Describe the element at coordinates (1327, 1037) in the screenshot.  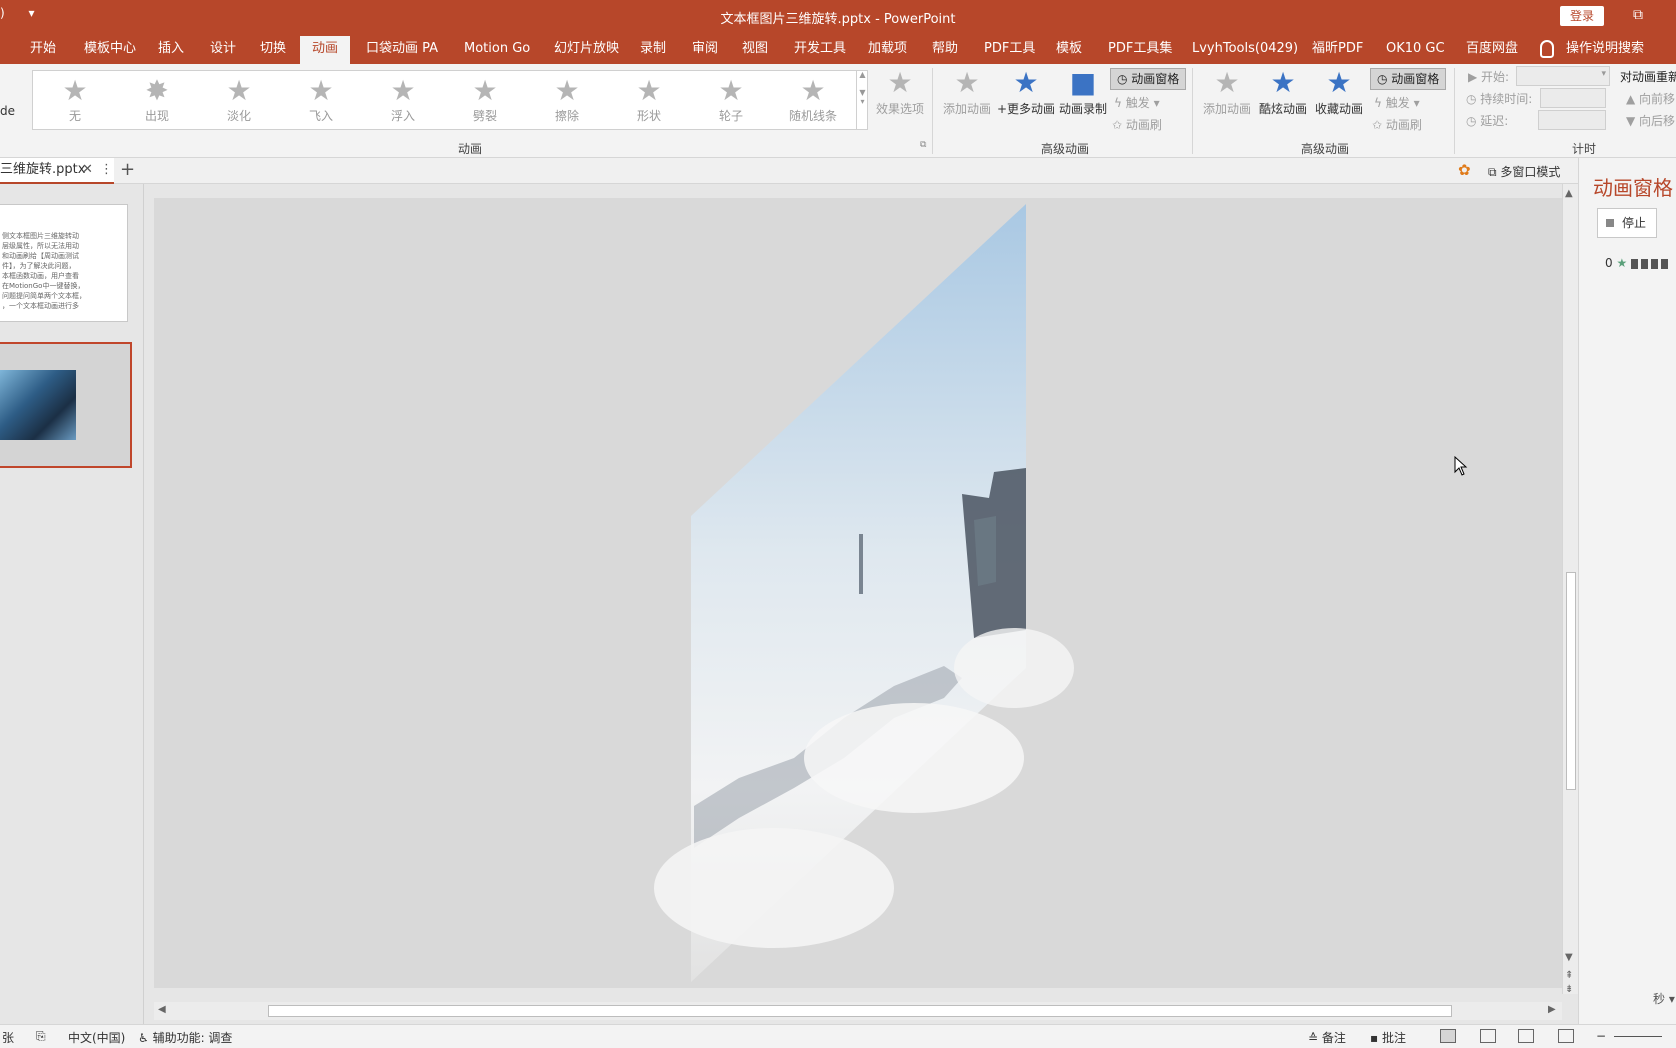
I see `notes-button: ≙ 备注` at that location.